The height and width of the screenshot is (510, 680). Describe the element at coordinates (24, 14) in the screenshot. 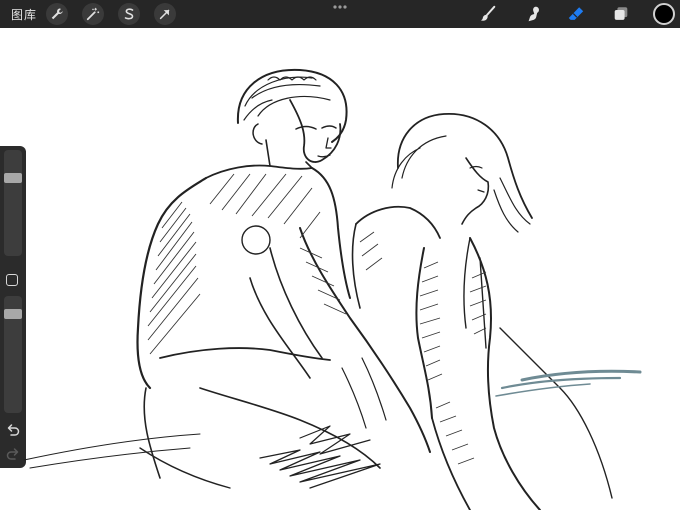

I see `gallery-button: 图库` at that location.